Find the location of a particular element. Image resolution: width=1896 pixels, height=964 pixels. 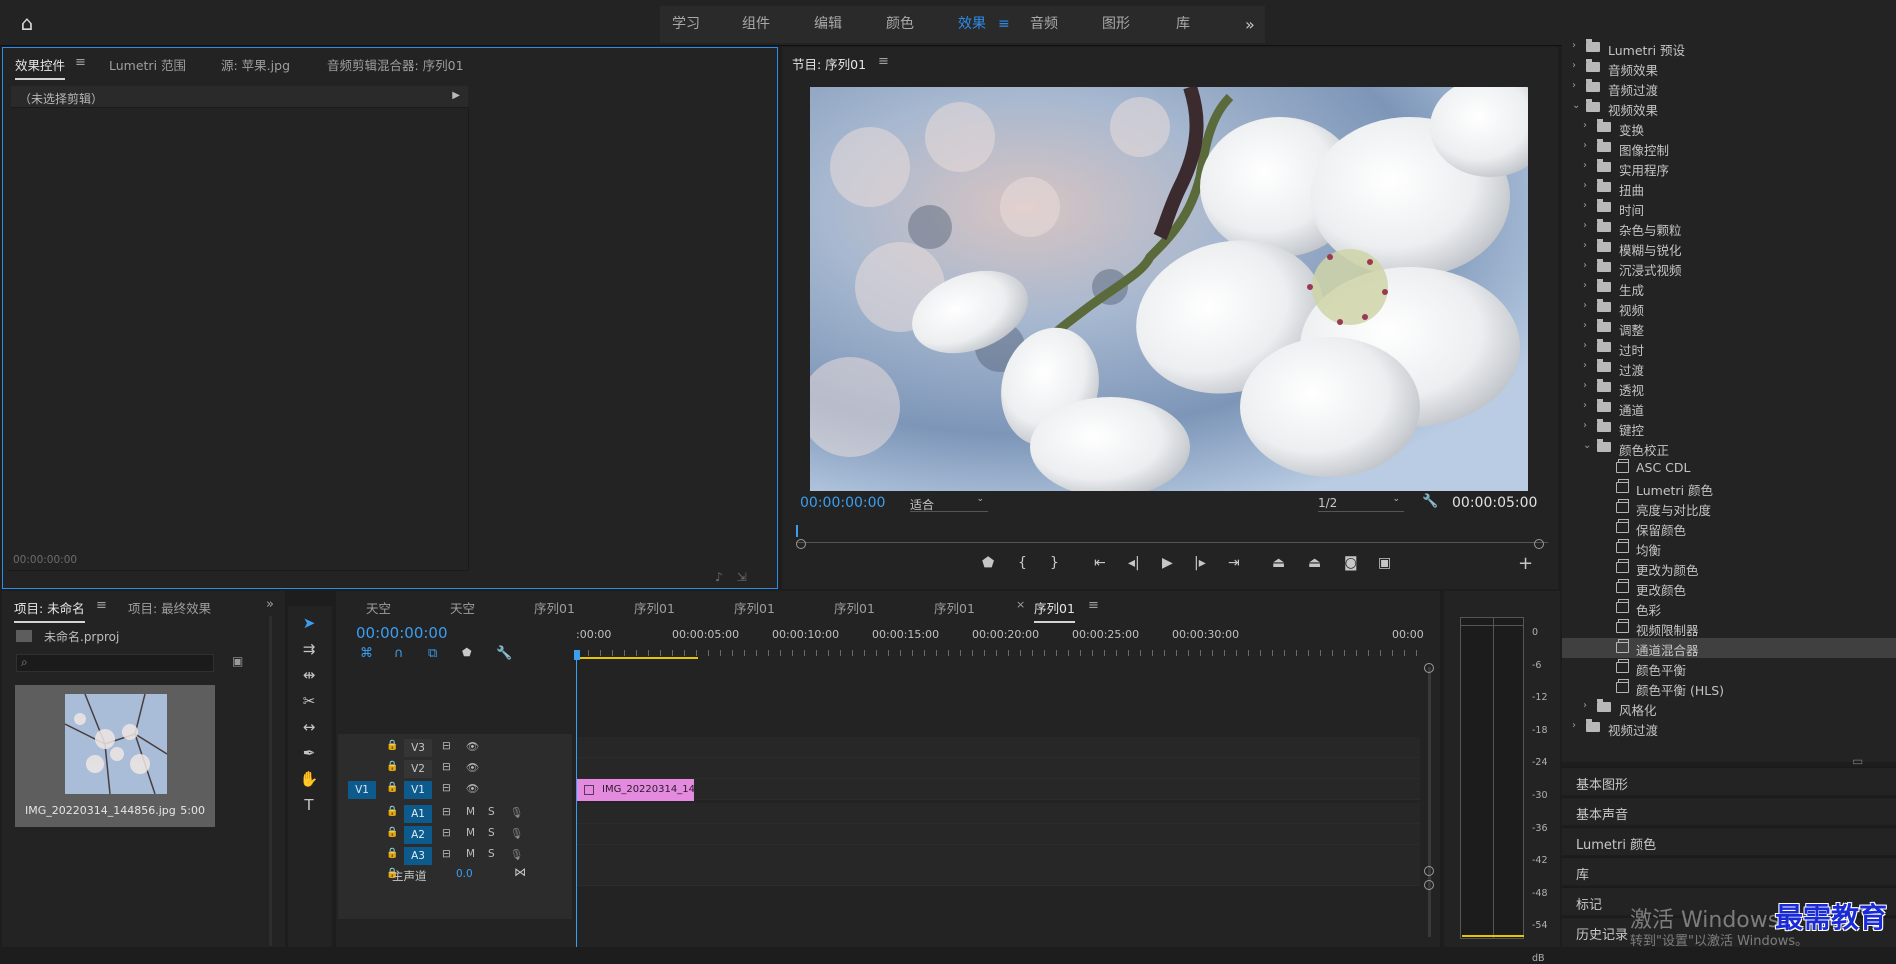

scroll-handle-top is located at coordinates (1429, 668).